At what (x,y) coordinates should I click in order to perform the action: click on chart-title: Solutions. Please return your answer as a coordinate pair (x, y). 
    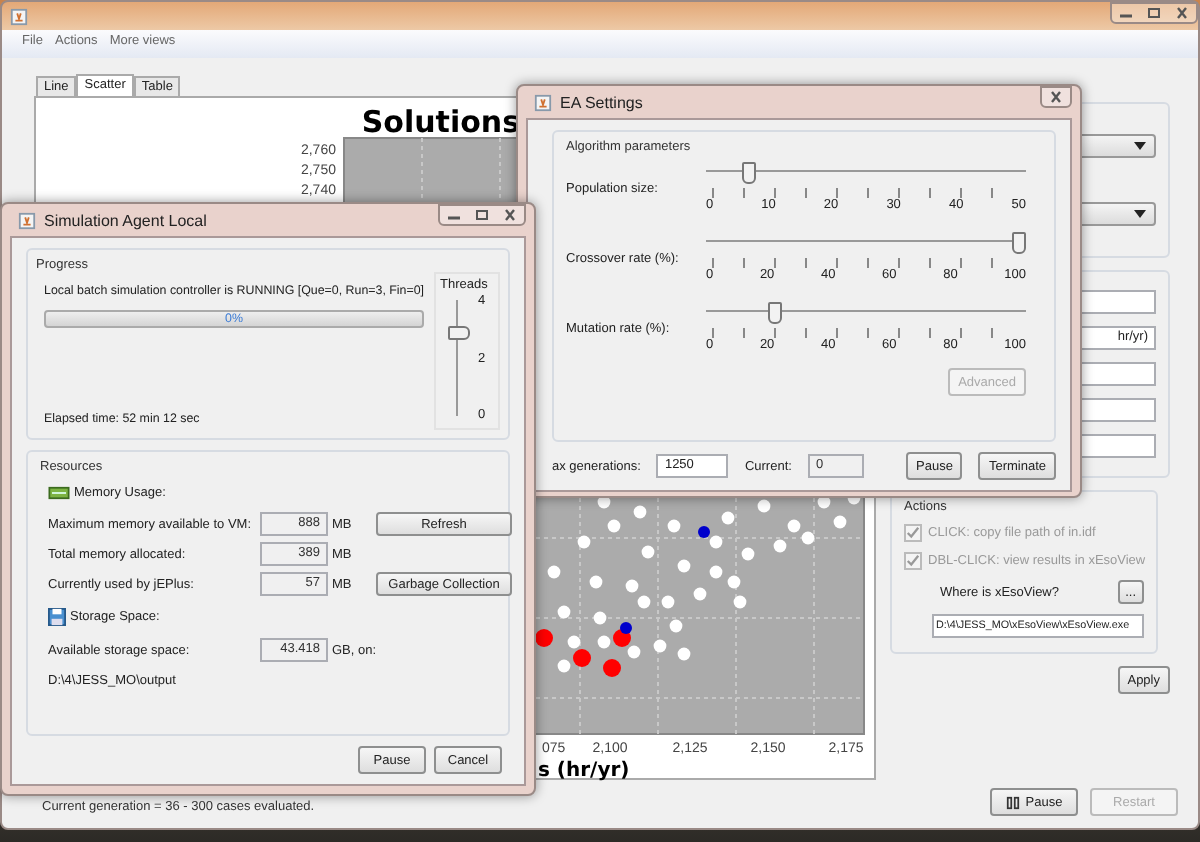
    Looking at the image, I should click on (440, 122).